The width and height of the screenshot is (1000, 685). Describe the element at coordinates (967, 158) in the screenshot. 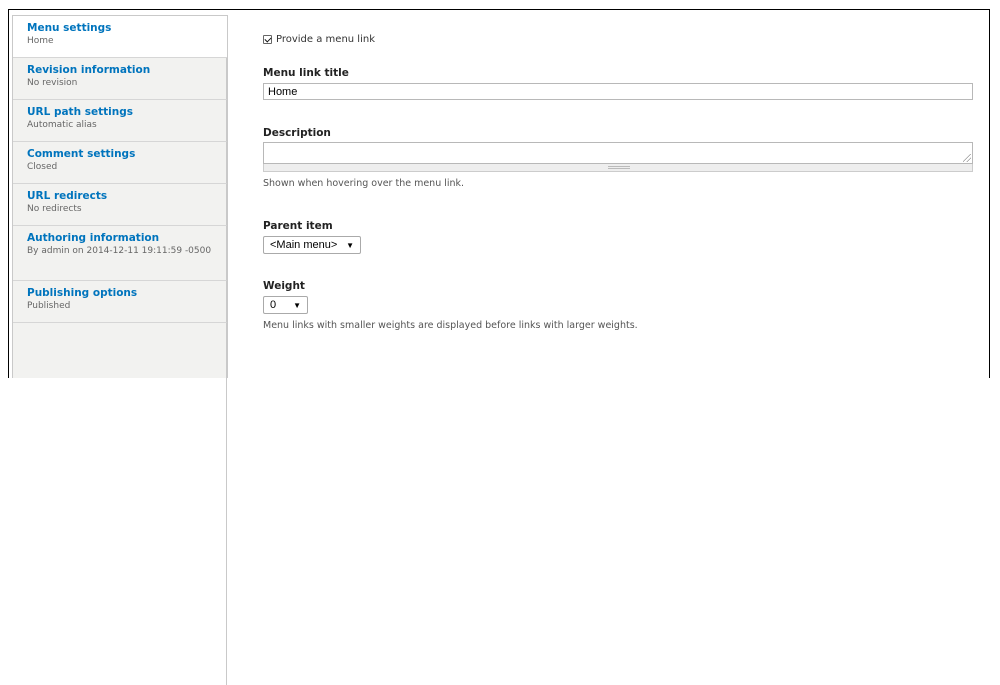

I see `resize-grip-icon` at that location.